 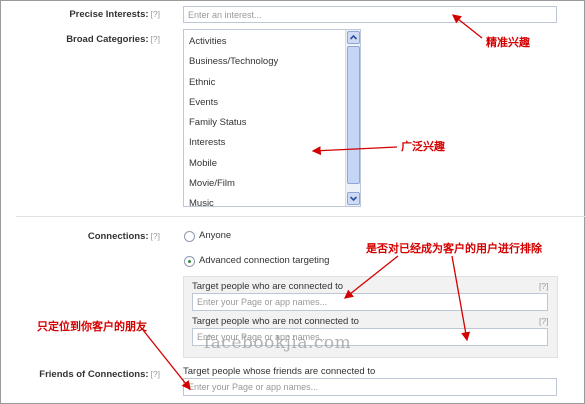 I want to click on arrow-friends, so click(x=166, y=360).